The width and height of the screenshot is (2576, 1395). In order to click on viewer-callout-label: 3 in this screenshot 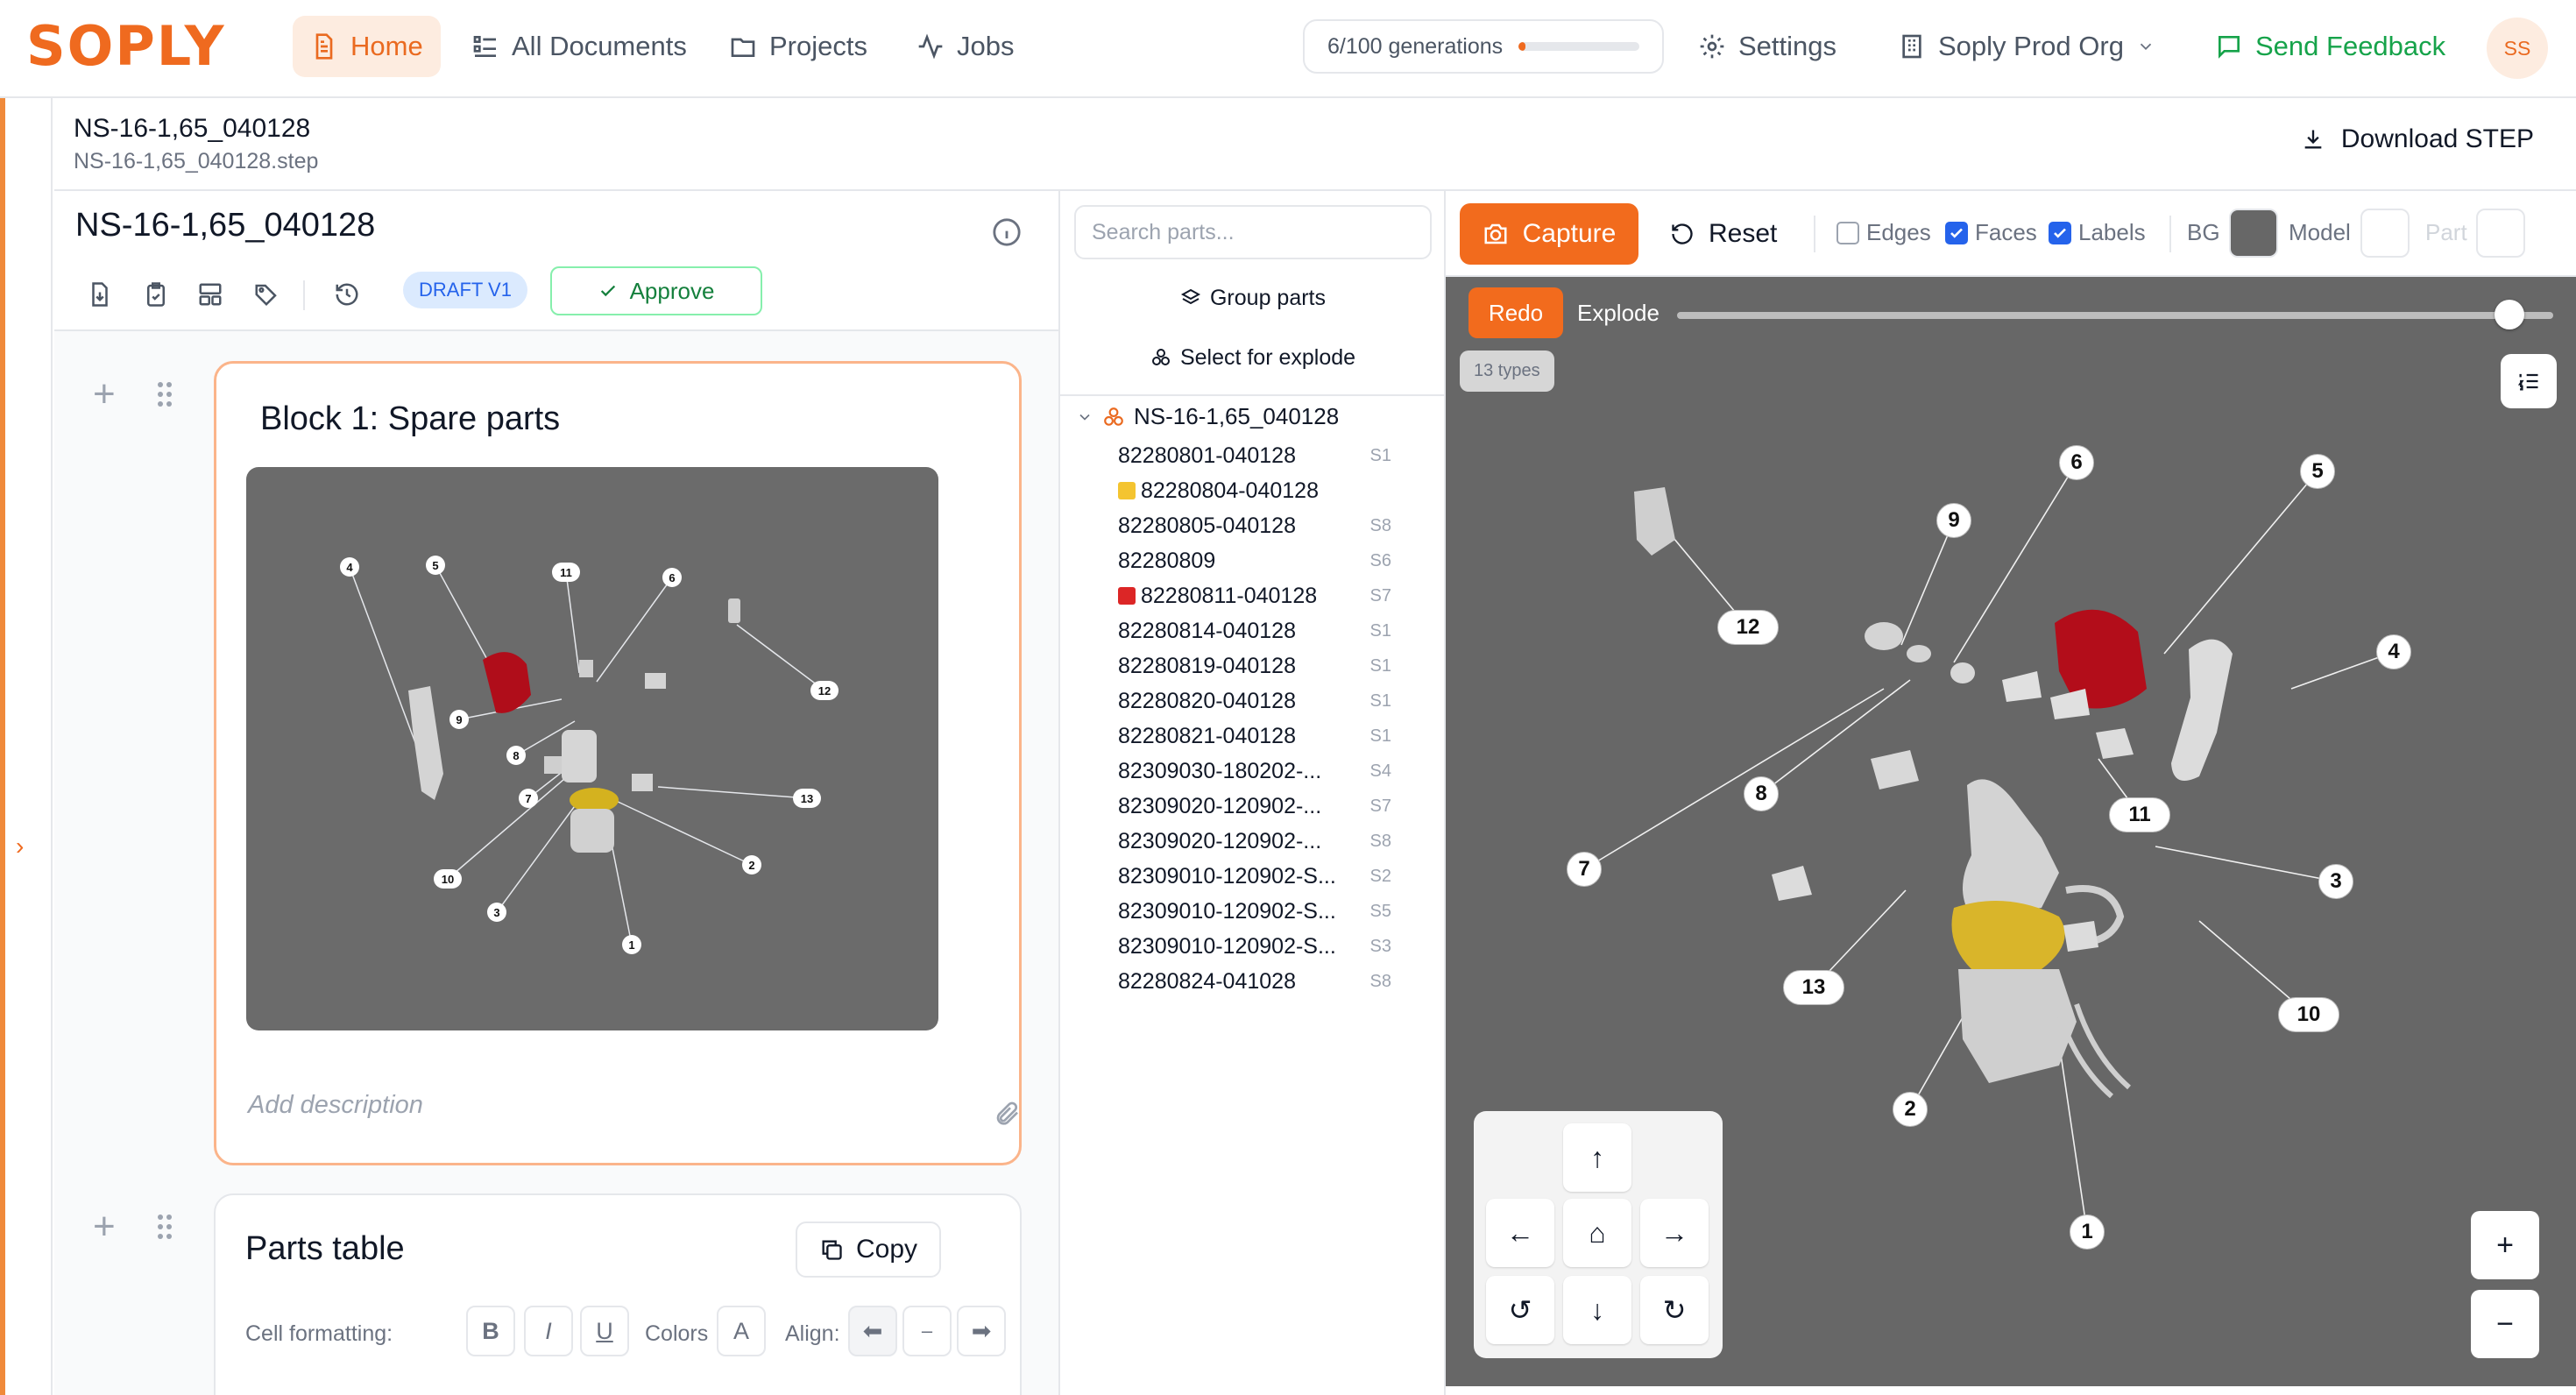, I will do `click(2335, 881)`.